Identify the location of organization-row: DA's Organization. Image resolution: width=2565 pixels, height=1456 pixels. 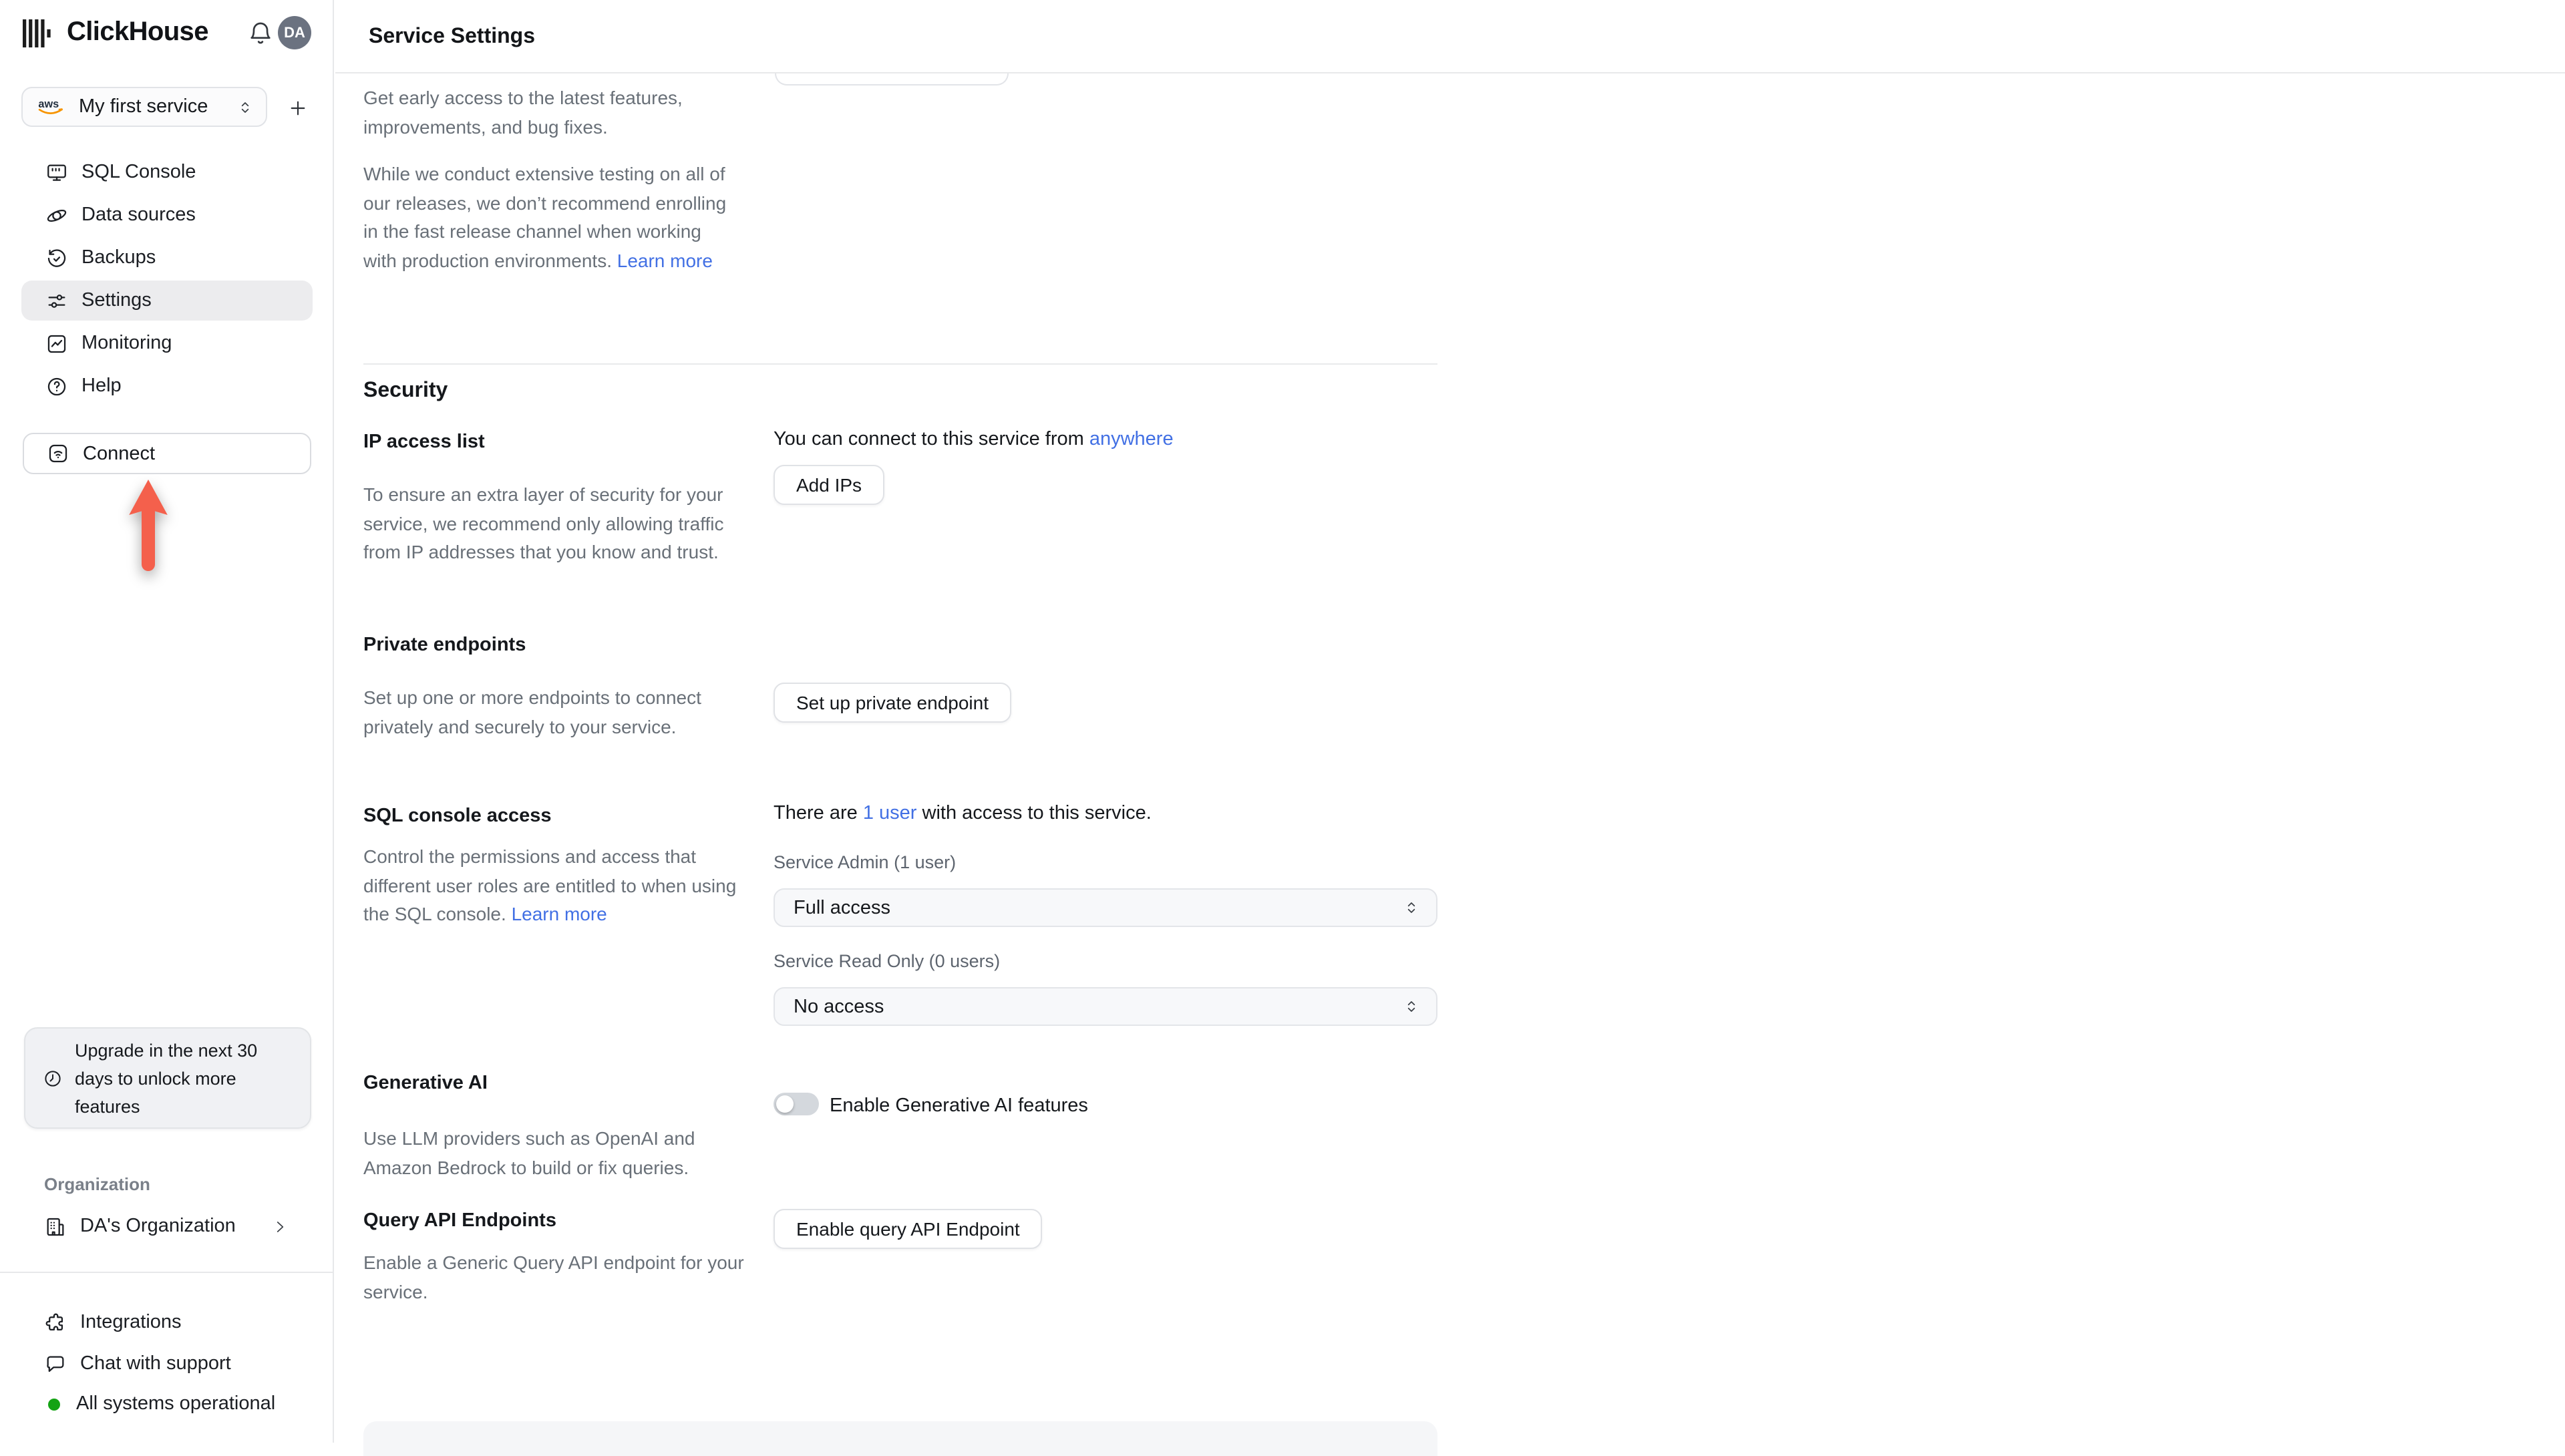
(167, 1226).